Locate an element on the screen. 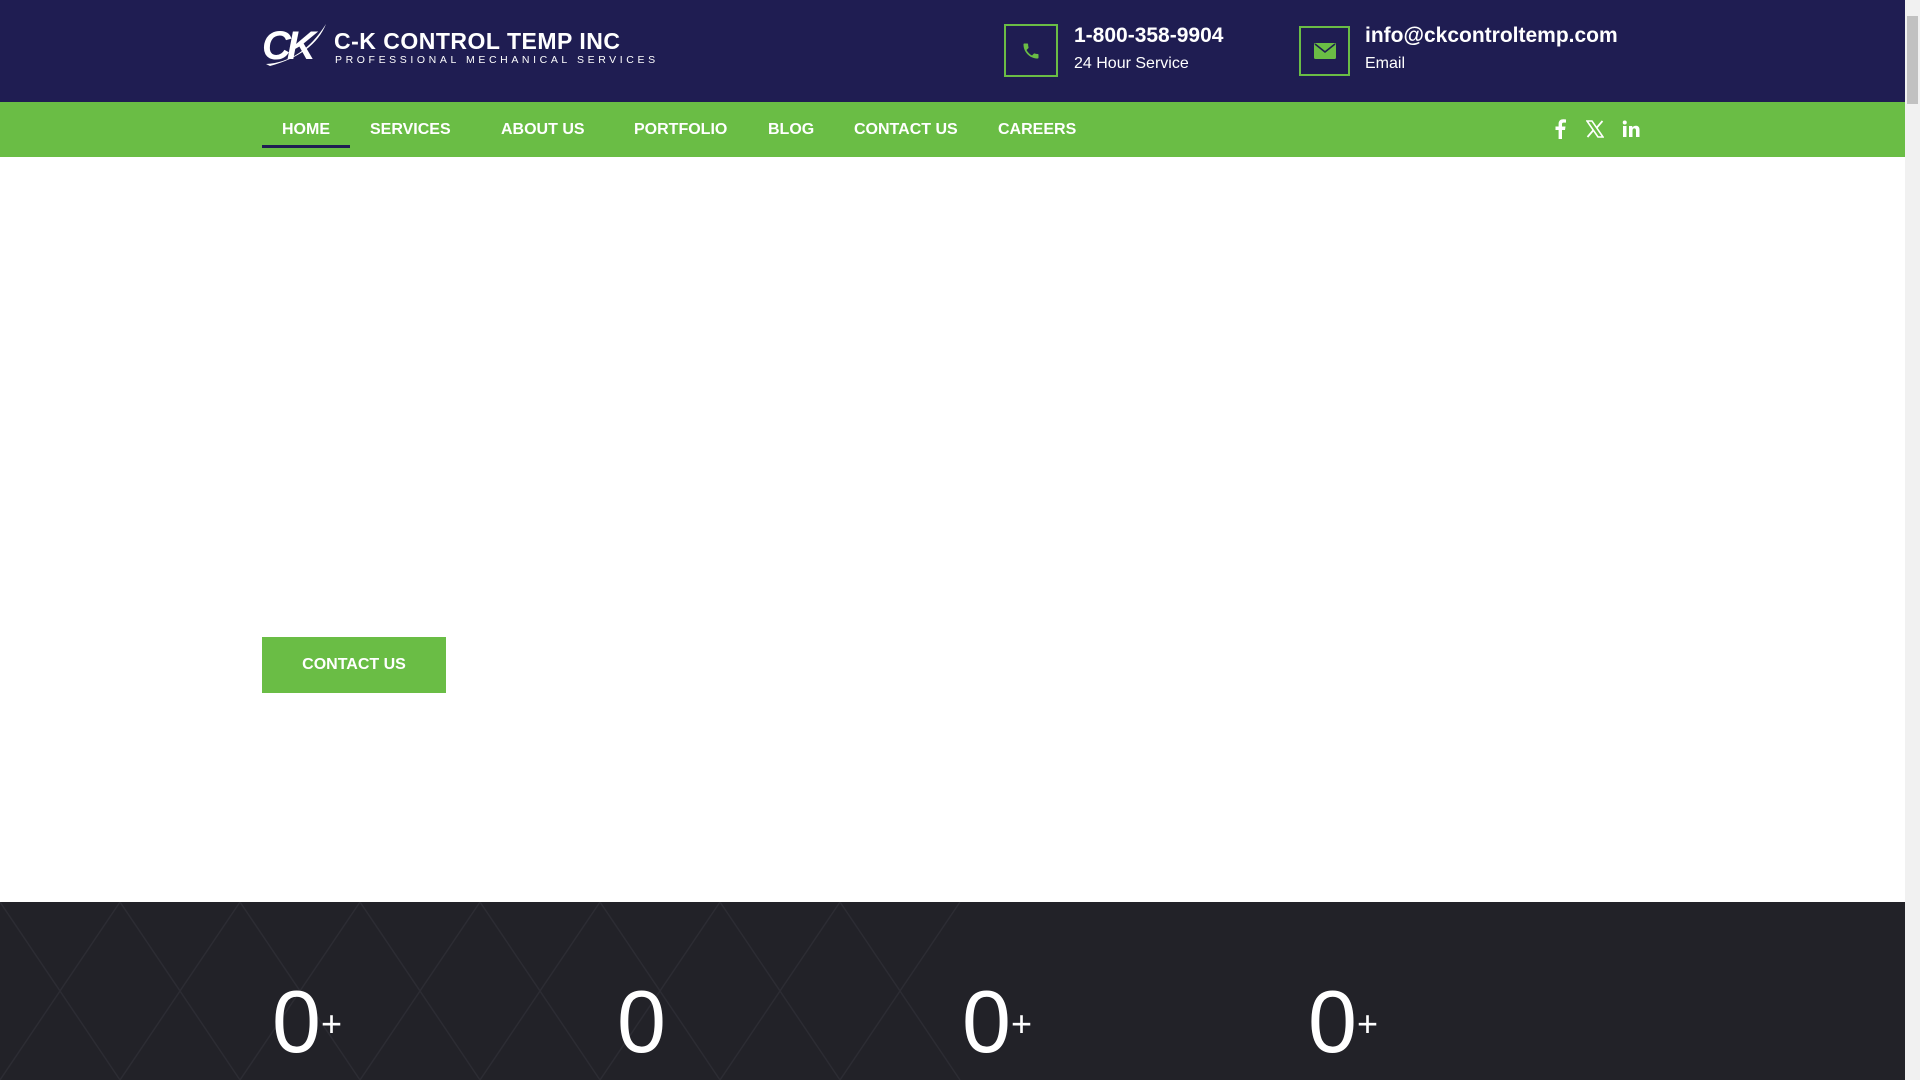  logo-tagline: PROFESSIONAL MECHANICAL SERVICES is located at coordinates (497, 60).